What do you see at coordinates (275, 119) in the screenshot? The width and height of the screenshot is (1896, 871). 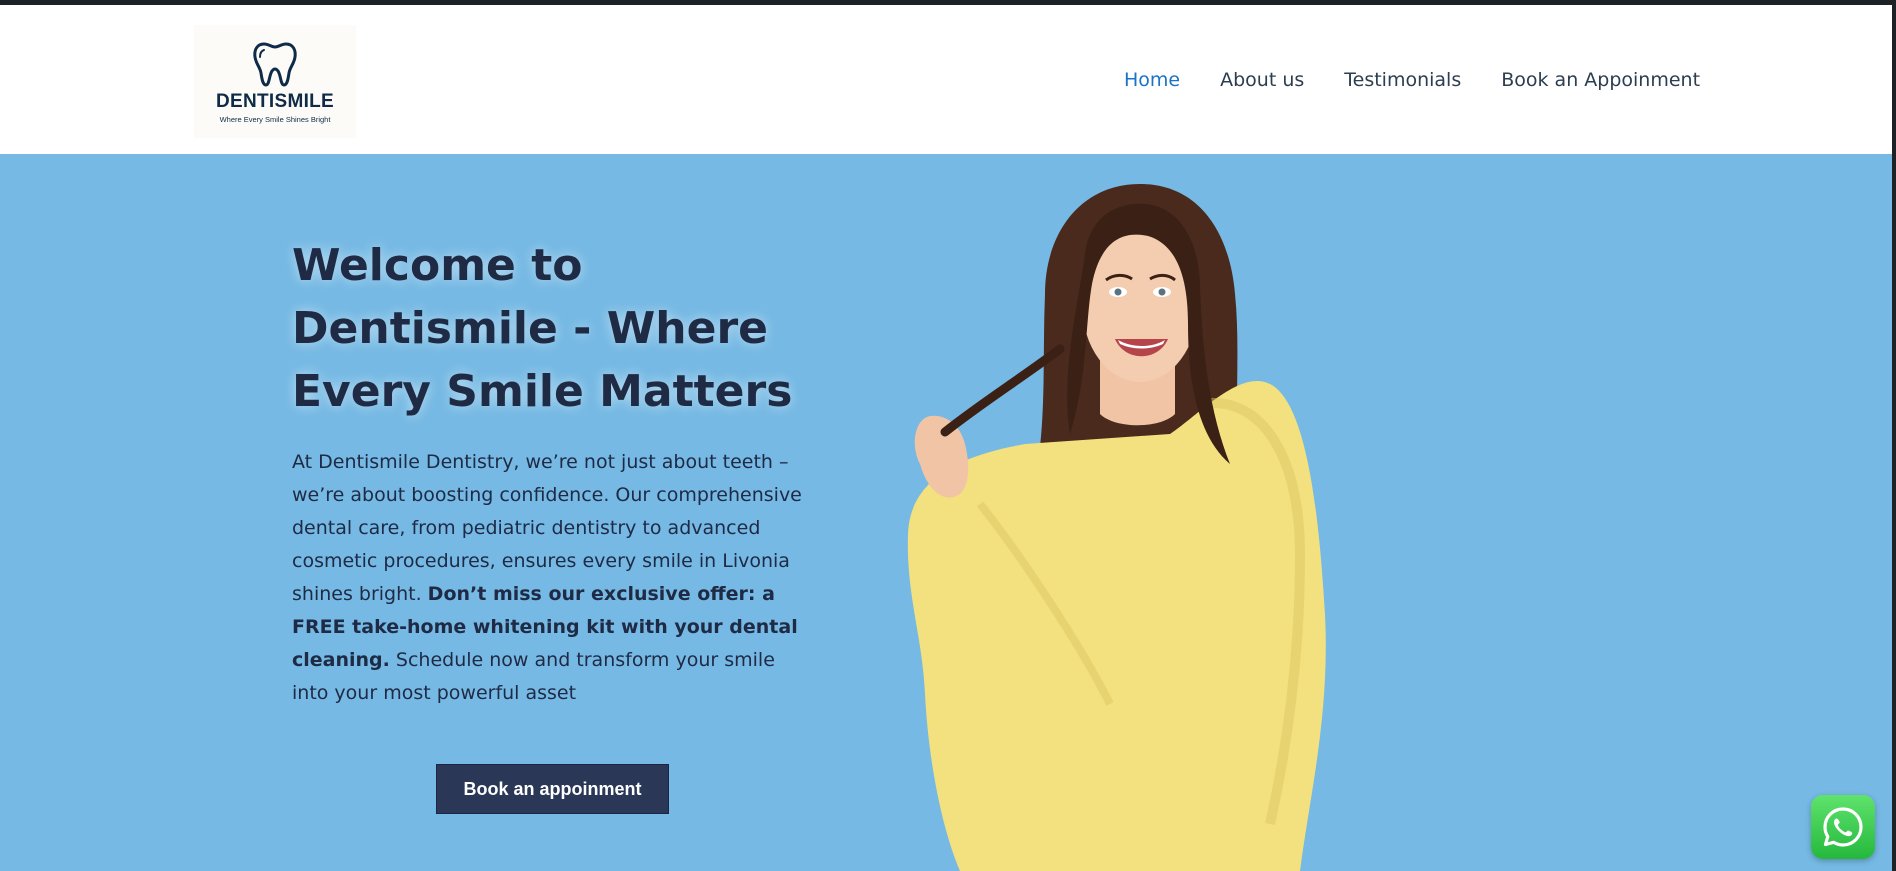 I see `logo-tagline: Where Every Smile Shines Bright` at bounding box center [275, 119].